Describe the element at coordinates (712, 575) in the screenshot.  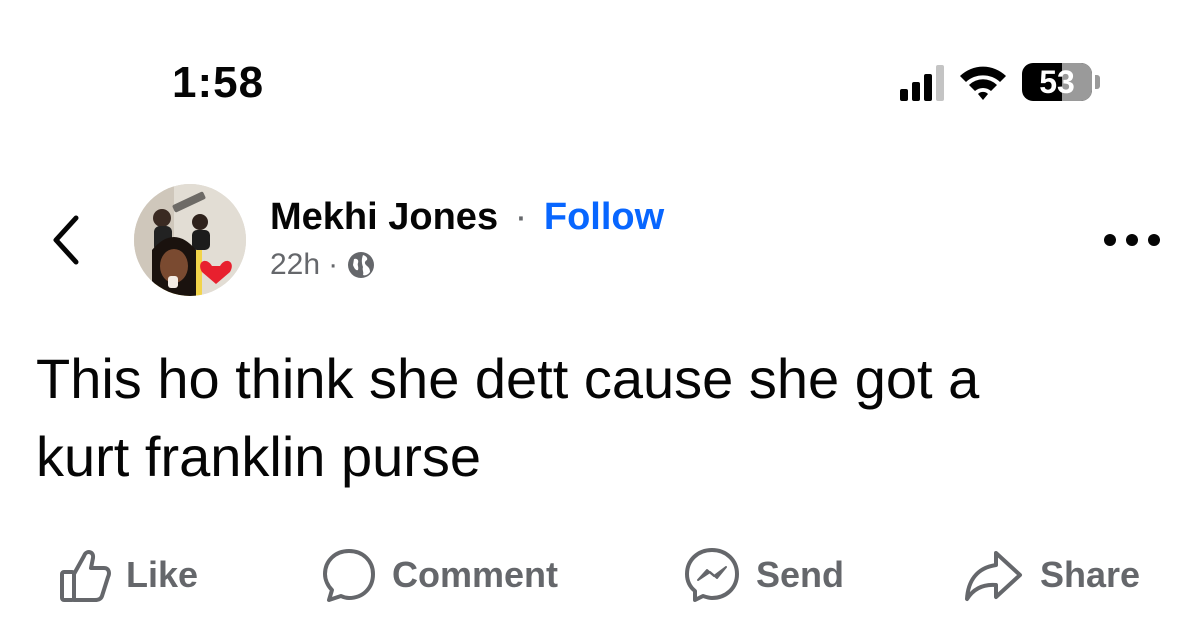
I see `messenger-icon` at that location.